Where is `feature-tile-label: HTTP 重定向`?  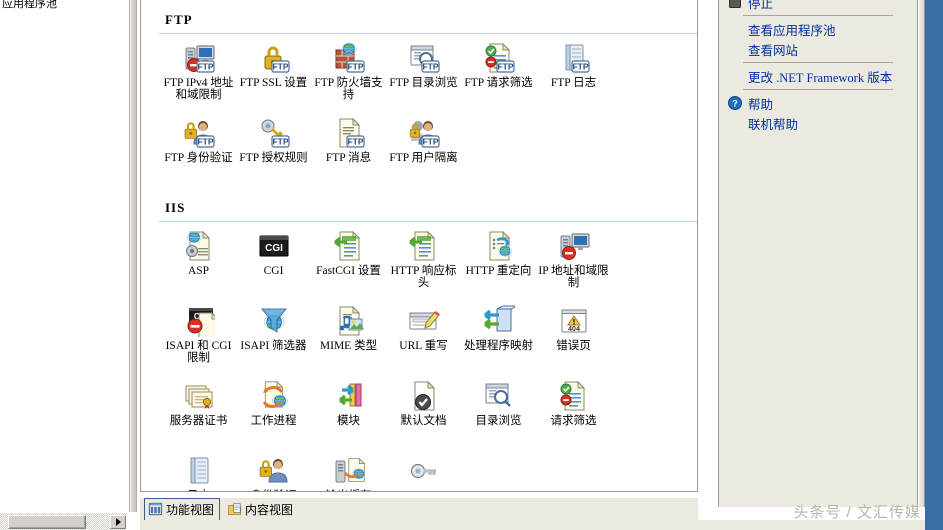 feature-tile-label: HTTP 重定向 is located at coordinates (498, 271).